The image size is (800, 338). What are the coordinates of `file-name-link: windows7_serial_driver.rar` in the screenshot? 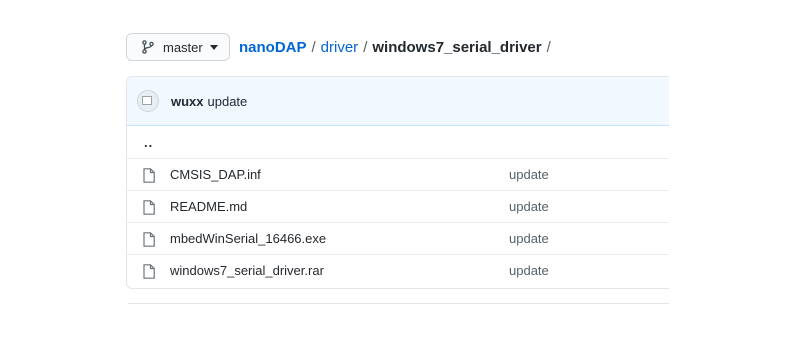 It's located at (247, 270).